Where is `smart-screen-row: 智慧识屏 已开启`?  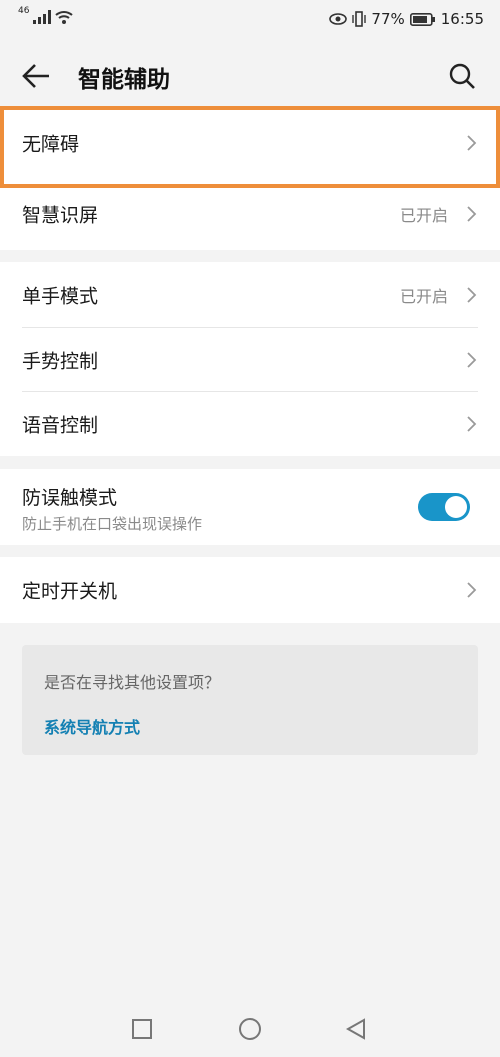
smart-screen-row: 智慧识屏 已开启 is located at coordinates (250, 214).